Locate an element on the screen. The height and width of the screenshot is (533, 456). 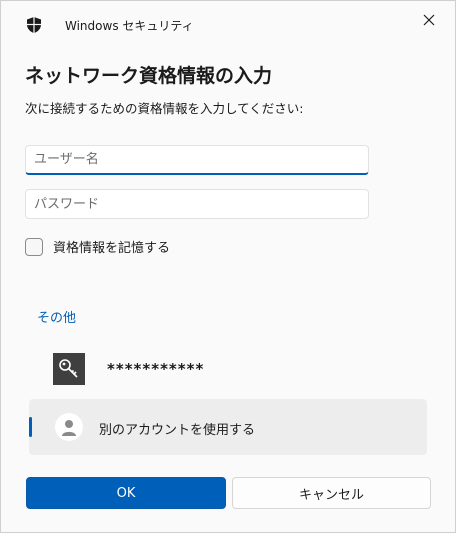
username-input is located at coordinates (197, 159).